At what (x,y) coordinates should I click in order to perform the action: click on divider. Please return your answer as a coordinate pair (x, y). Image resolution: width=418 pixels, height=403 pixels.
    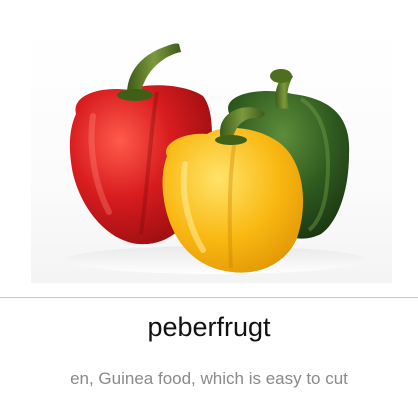
    Looking at the image, I should click on (209, 297).